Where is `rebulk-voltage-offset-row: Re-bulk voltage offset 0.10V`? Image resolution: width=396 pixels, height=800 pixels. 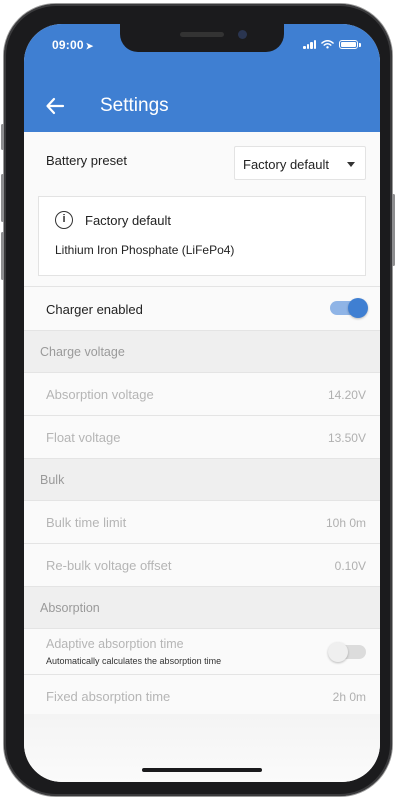
rebulk-voltage-offset-row: Re-bulk voltage offset 0.10V is located at coordinates (202, 565).